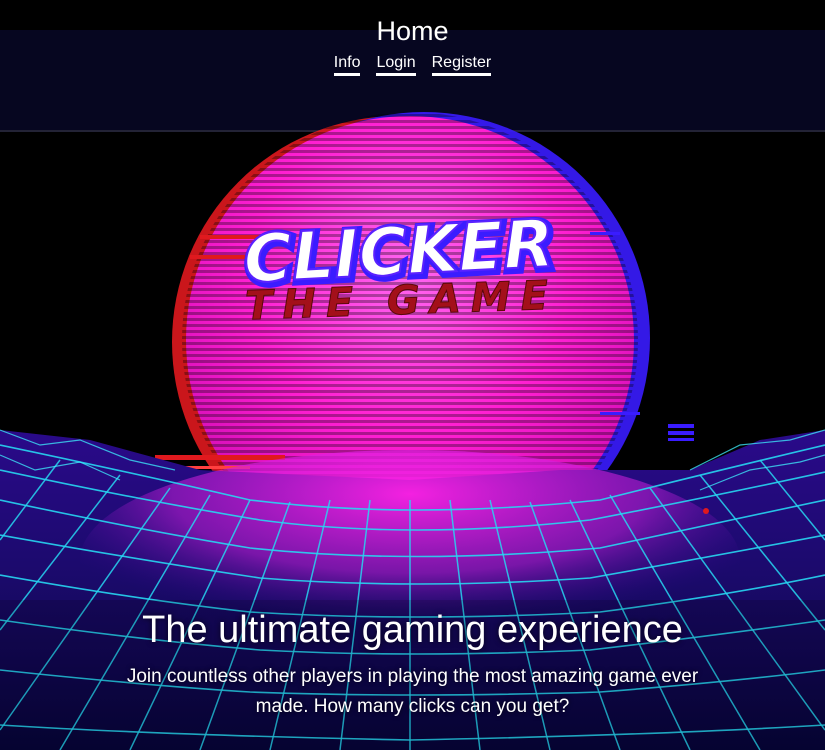 This screenshot has height=750, width=825. Describe the element at coordinates (461, 65) in the screenshot. I see `nav-link-register: Register` at that location.